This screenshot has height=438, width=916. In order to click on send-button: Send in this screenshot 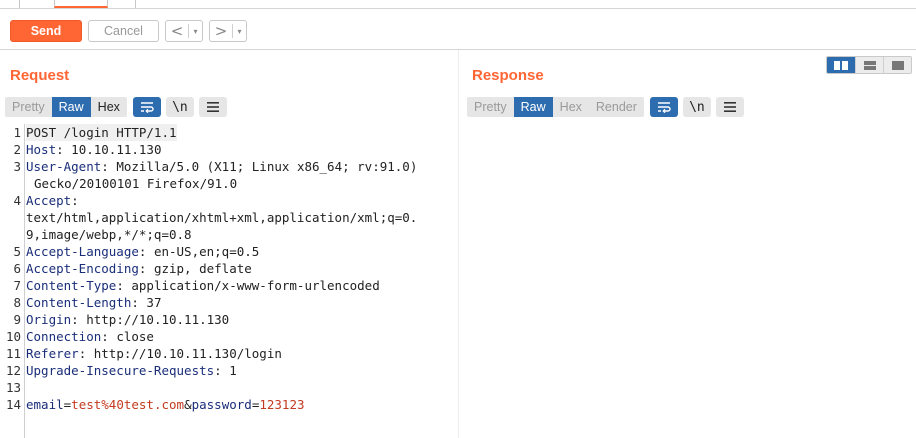, I will do `click(46, 31)`.